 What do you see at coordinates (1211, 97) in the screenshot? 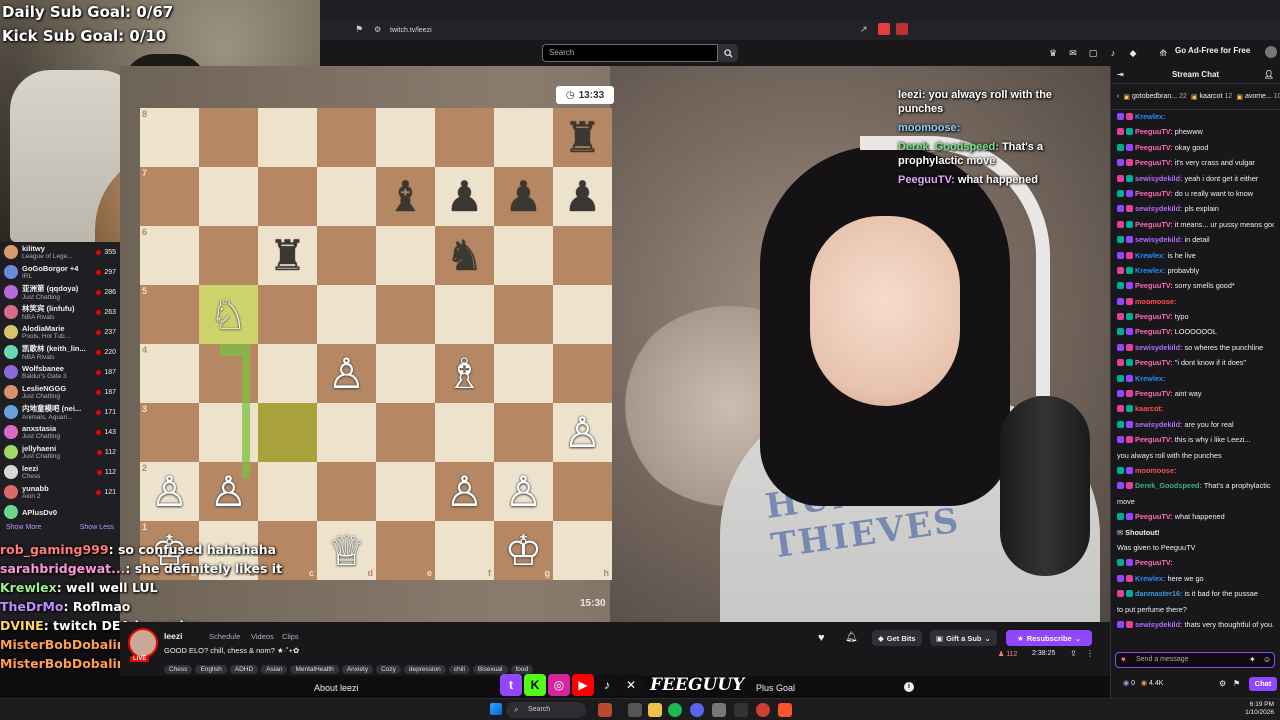
I see `gift-leader: ▣ kaarcot 12` at bounding box center [1211, 97].